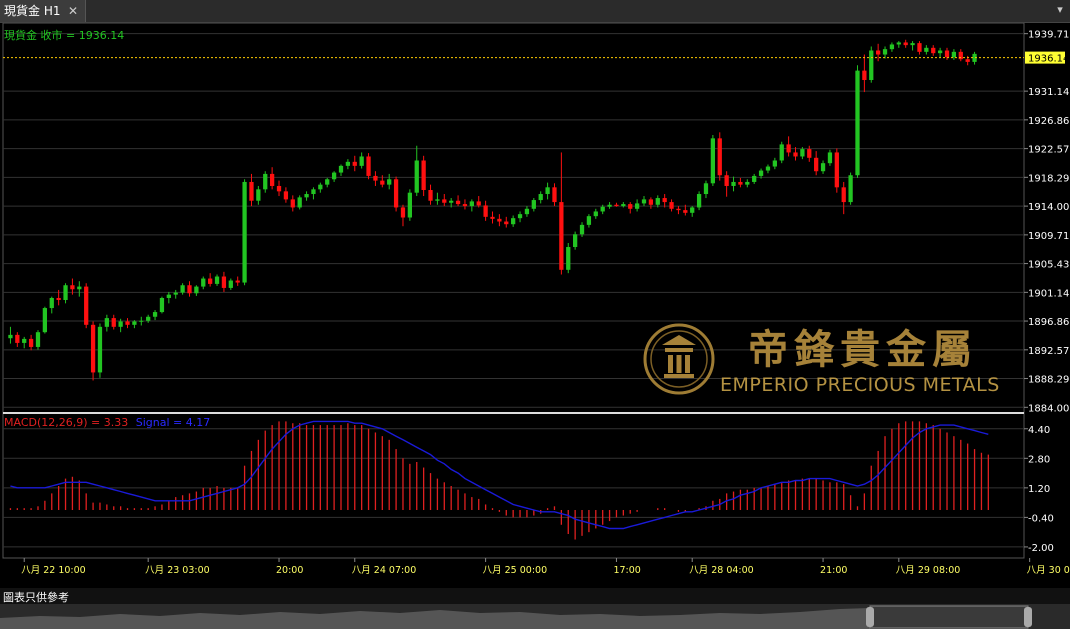 The width and height of the screenshot is (1070, 629). What do you see at coordinates (66, 422) in the screenshot?
I see `macd-main-label: MACD(12,26,9) = 3.33` at bounding box center [66, 422].